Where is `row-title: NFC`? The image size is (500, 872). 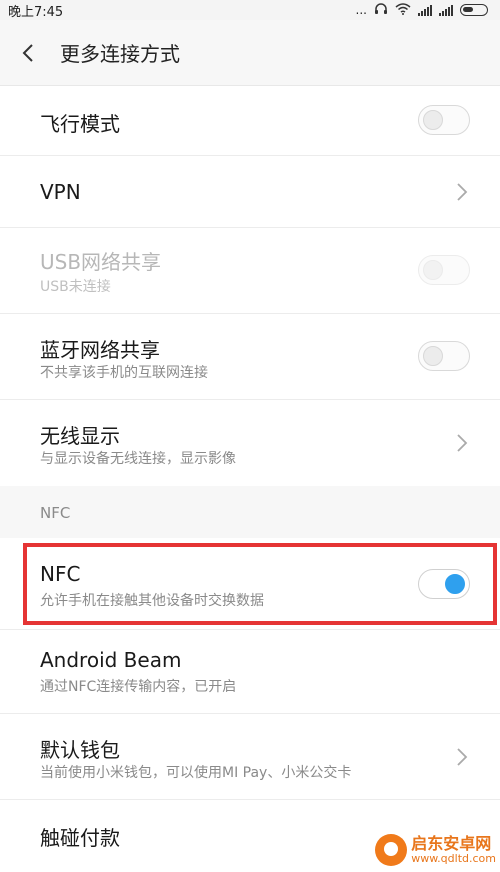
row-title: NFC is located at coordinates (60, 574).